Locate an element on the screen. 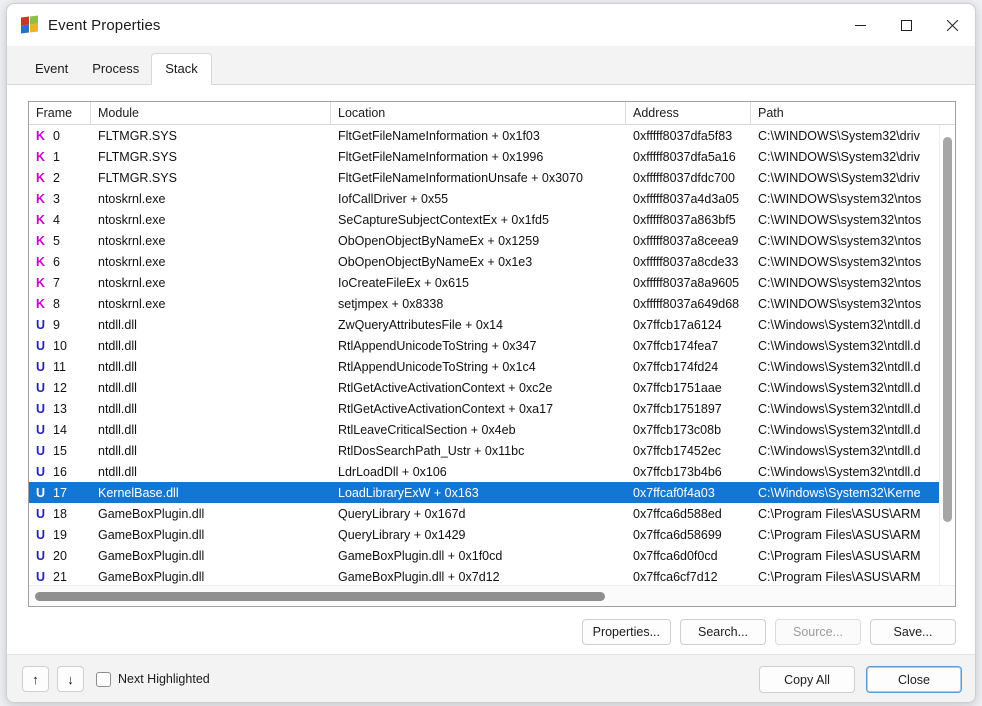 The width and height of the screenshot is (982, 706). cell-location: RtlGetActiveActivationContext + 0xa17 is located at coordinates (446, 408).